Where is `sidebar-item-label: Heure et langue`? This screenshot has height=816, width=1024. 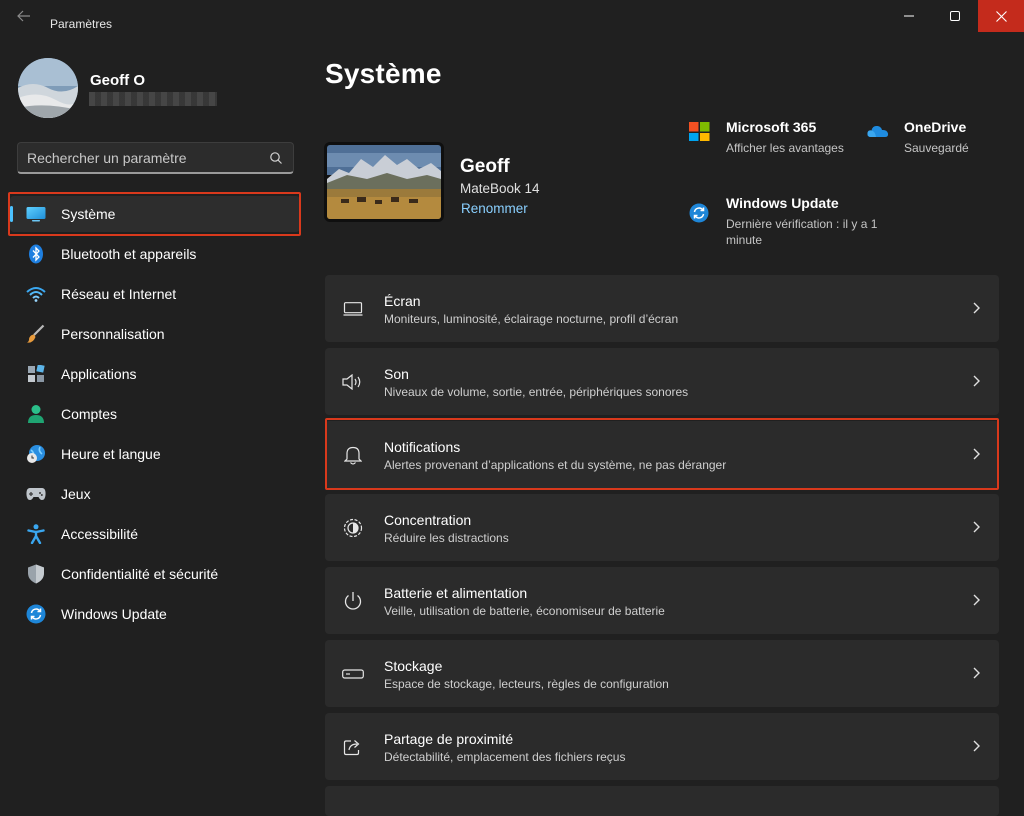
sidebar-item-label: Heure et langue is located at coordinates (111, 454).